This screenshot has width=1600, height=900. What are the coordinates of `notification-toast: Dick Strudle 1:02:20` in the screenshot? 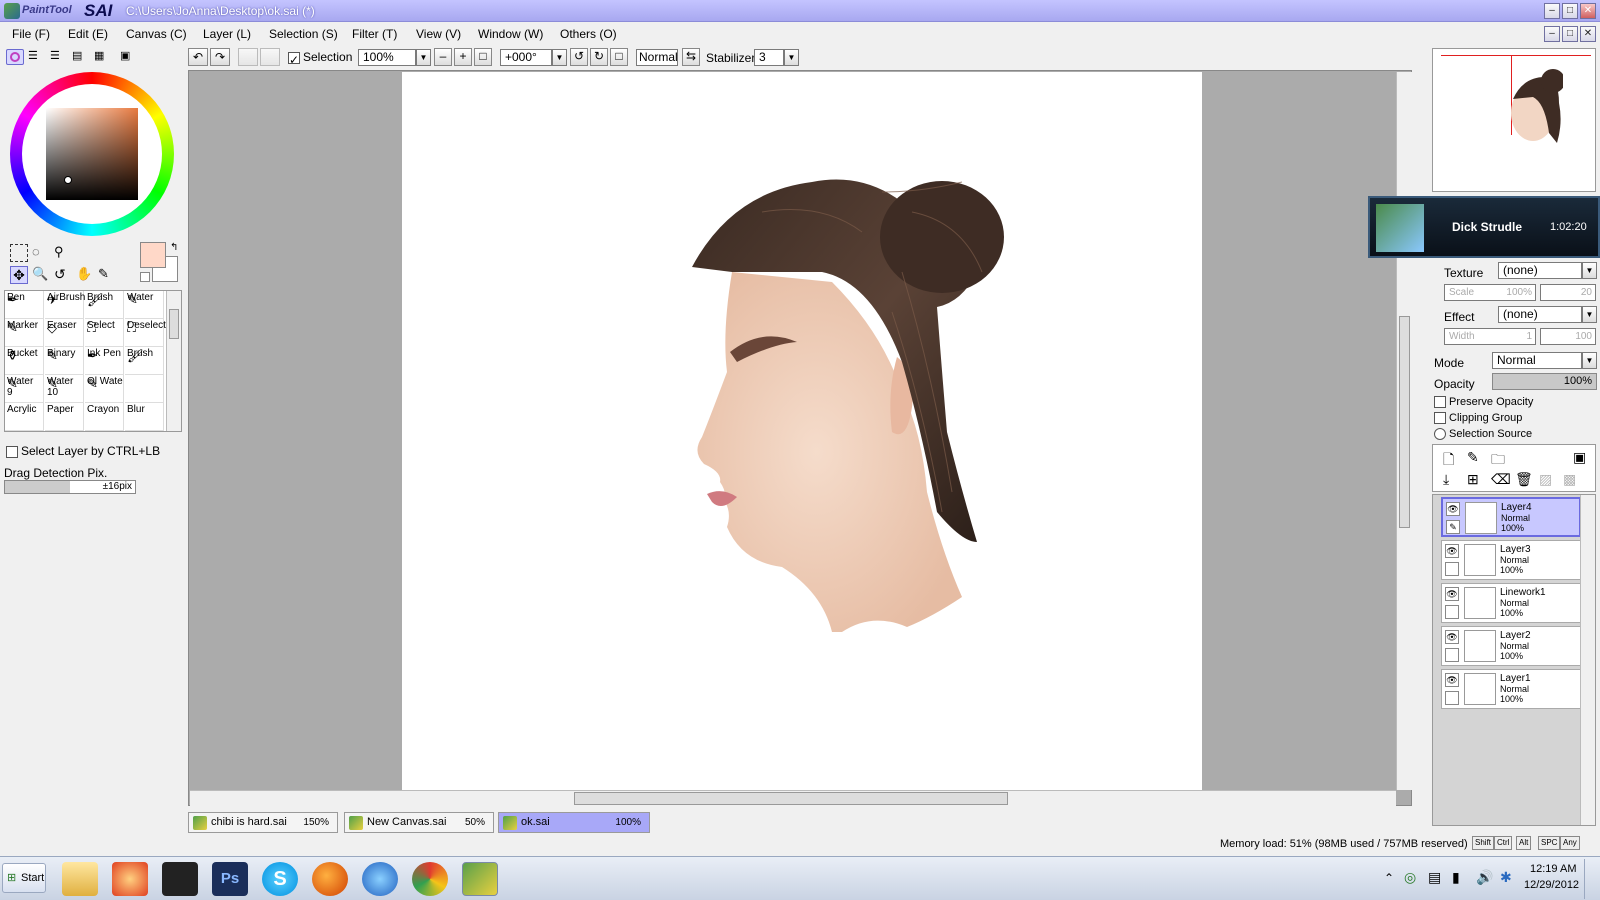 It's located at (1484, 227).